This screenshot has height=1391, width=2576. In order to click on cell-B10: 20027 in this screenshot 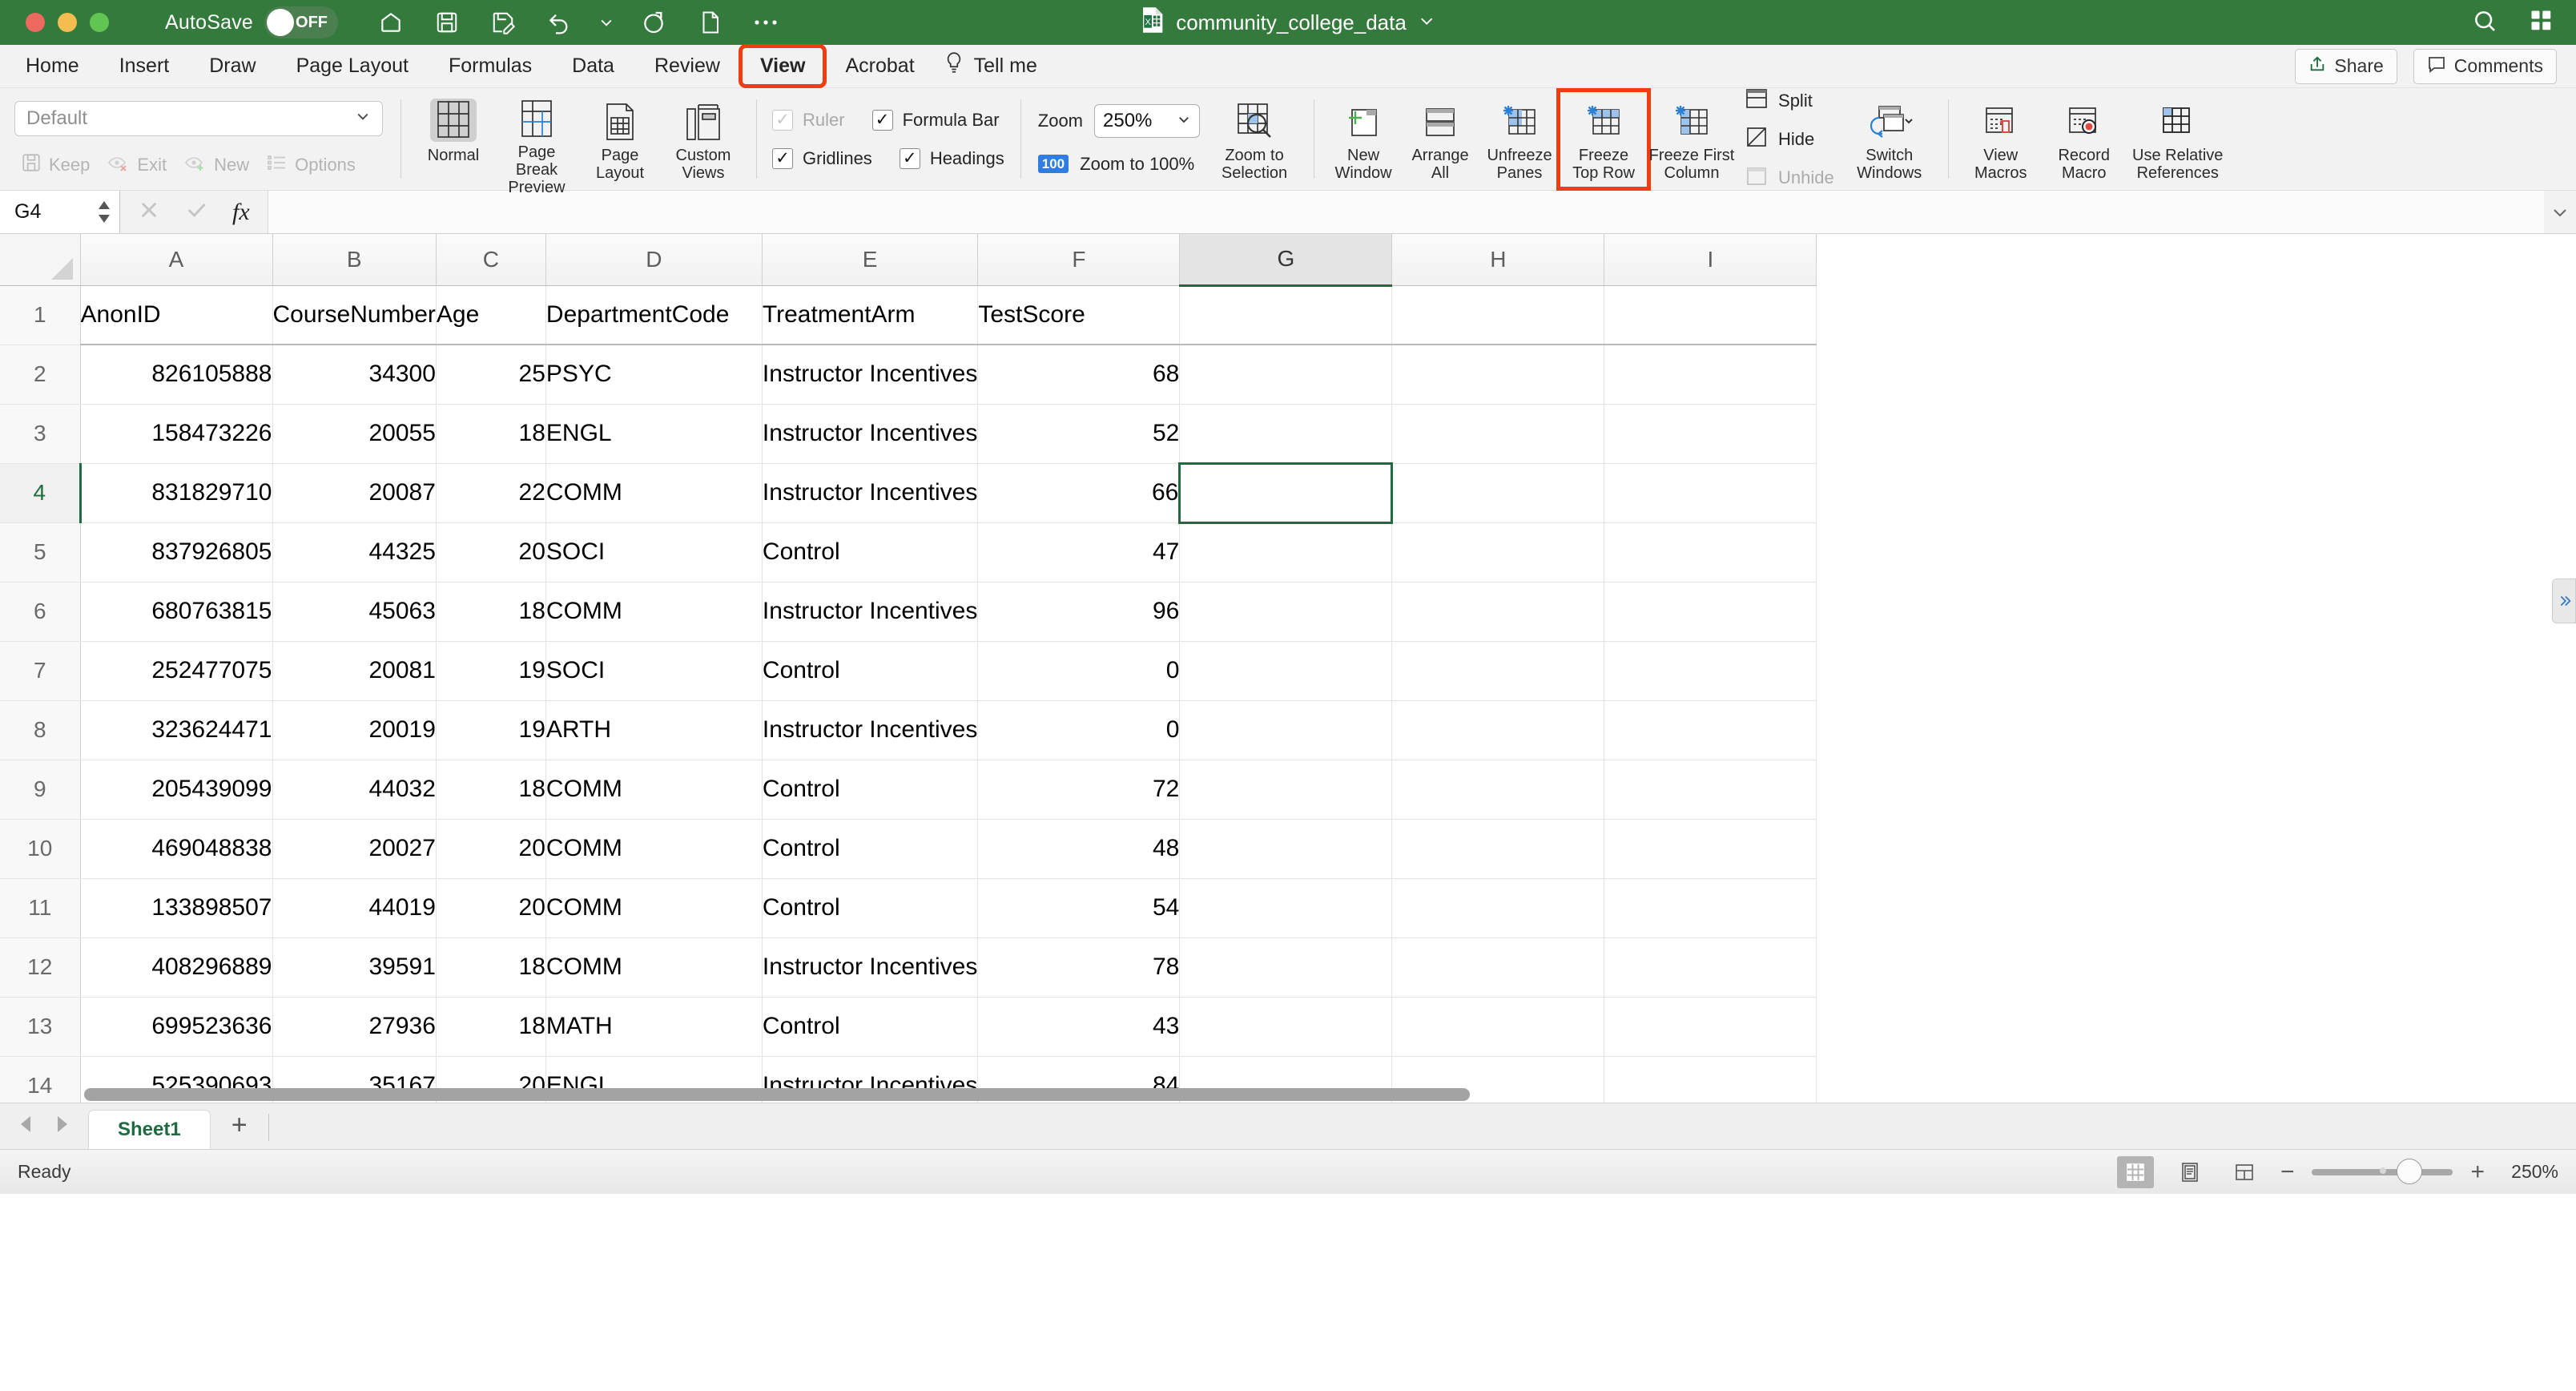, I will do `click(354, 849)`.